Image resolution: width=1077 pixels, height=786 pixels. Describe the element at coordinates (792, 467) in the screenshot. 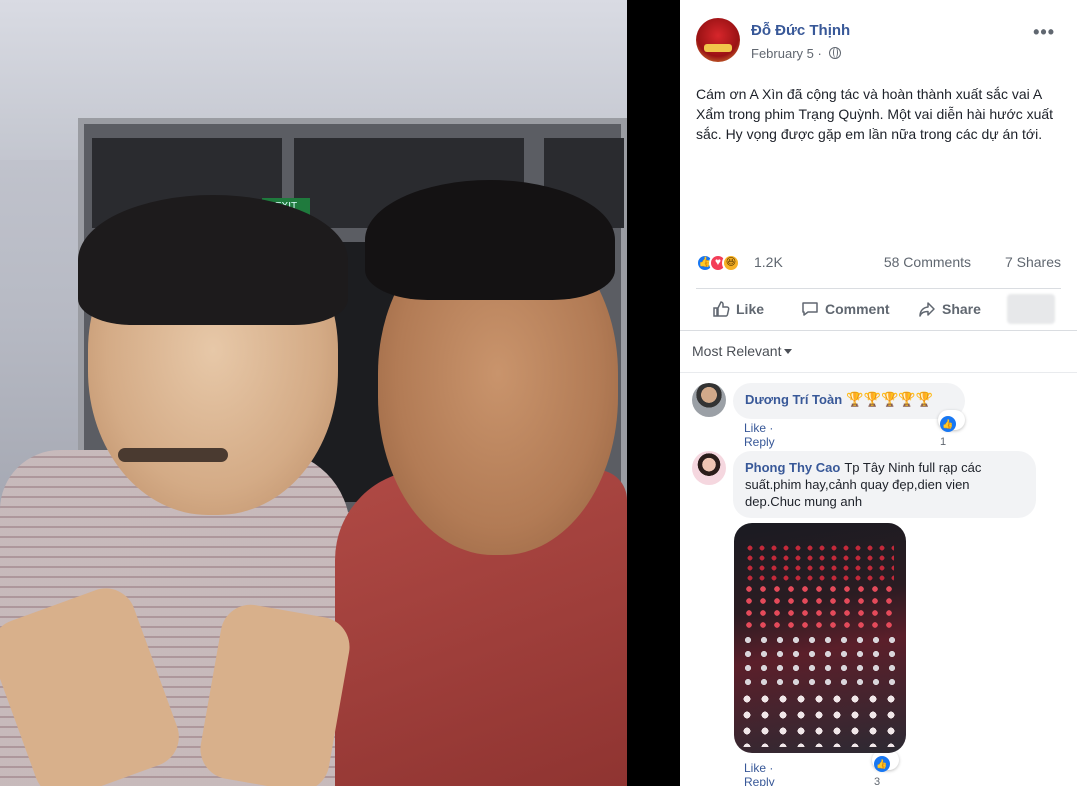

I see `commenter-name: Phong Thy Cao` at that location.